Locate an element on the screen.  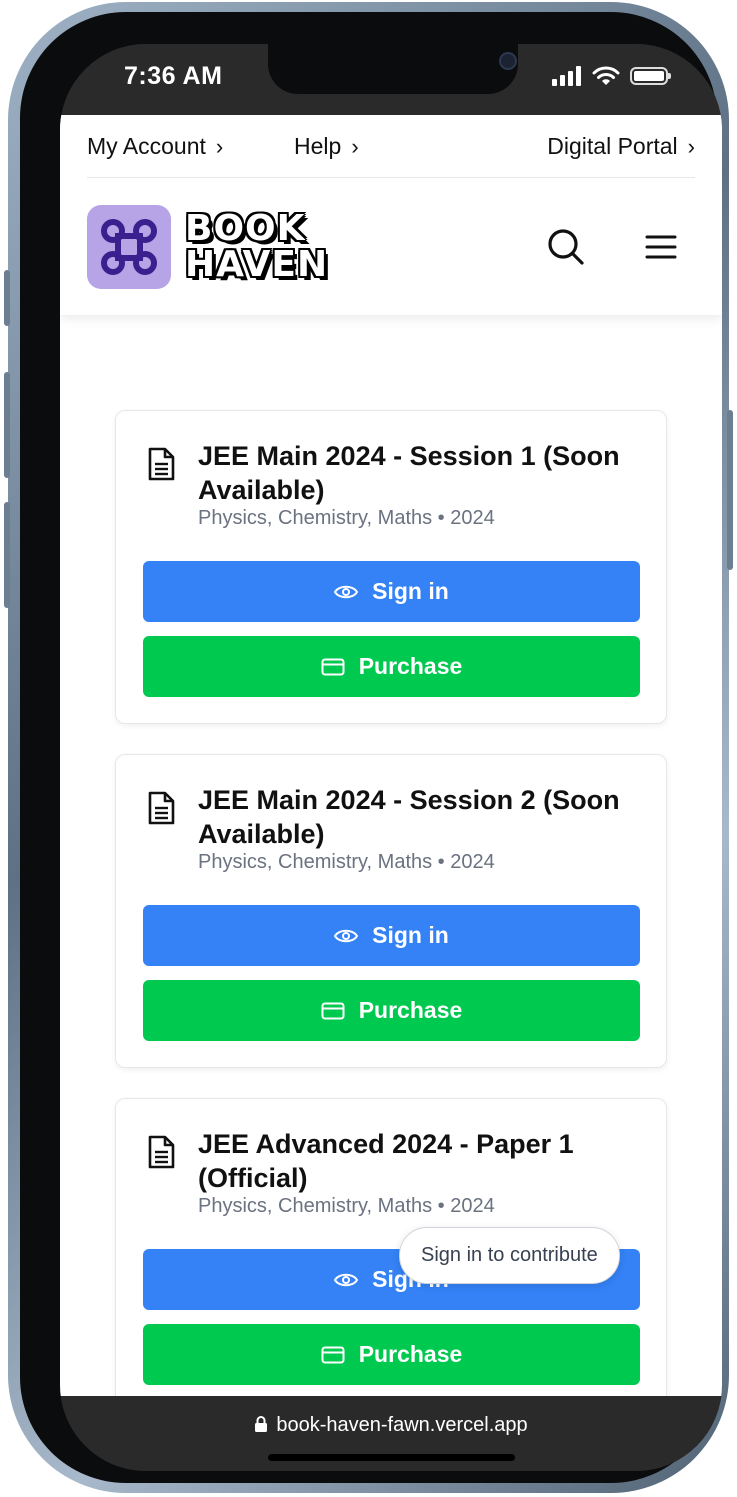
top-nav: My Account › Help › Digital Portal › is located at coordinates (391, 146).